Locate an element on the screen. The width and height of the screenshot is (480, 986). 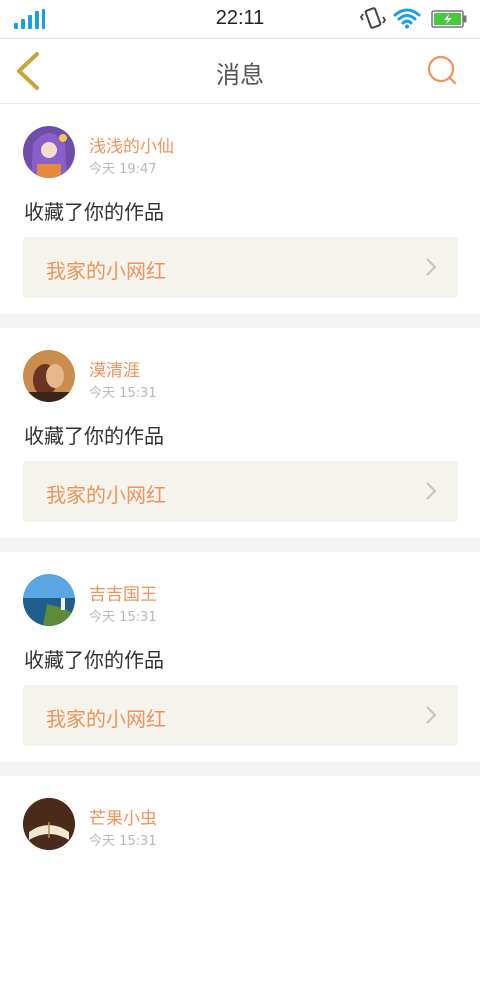
timestamp: 今天 19:47 is located at coordinates (123, 169).